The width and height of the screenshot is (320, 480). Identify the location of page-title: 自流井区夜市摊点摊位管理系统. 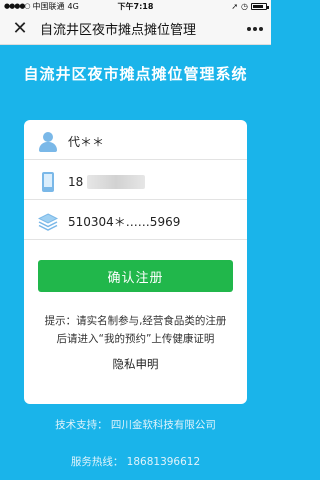
(135, 74).